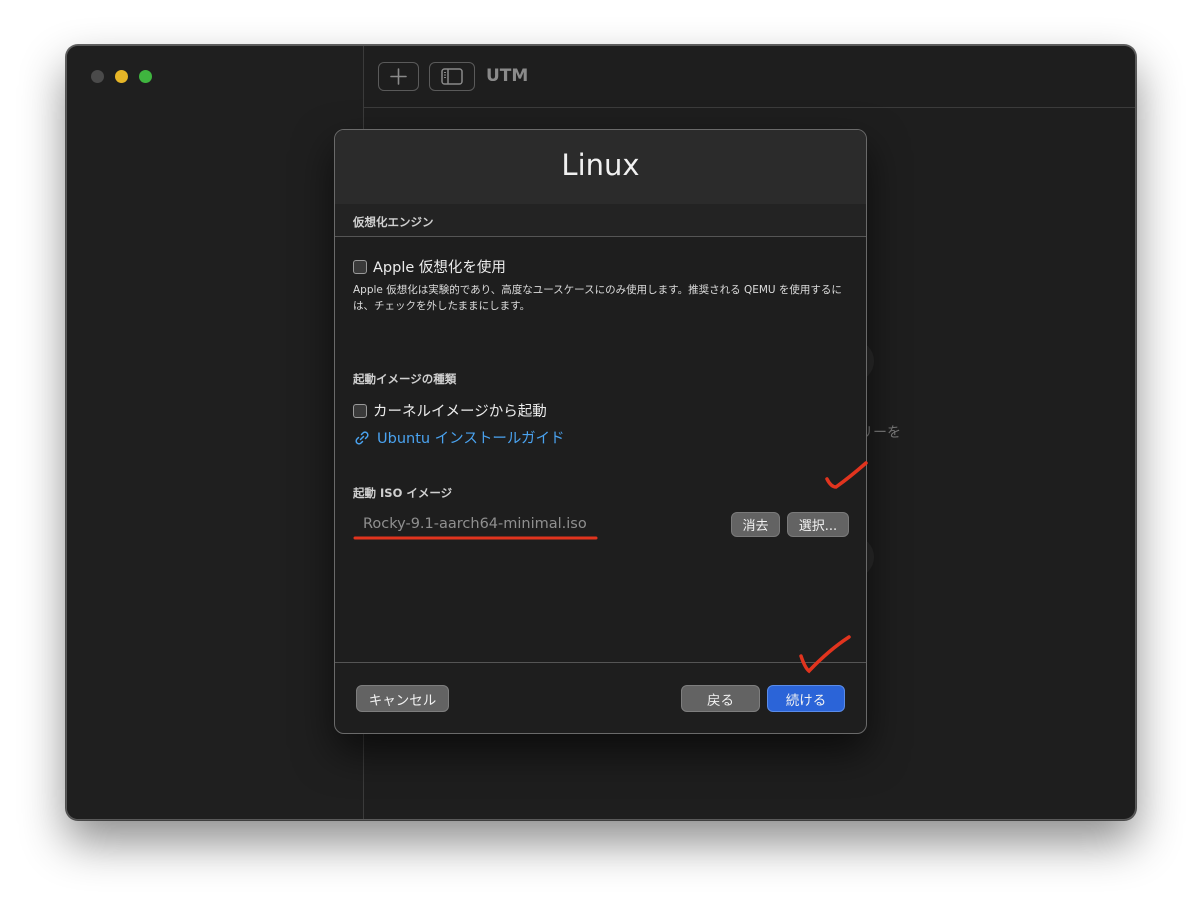  What do you see at coordinates (600, 662) in the screenshot?
I see `footer-divider` at bounding box center [600, 662].